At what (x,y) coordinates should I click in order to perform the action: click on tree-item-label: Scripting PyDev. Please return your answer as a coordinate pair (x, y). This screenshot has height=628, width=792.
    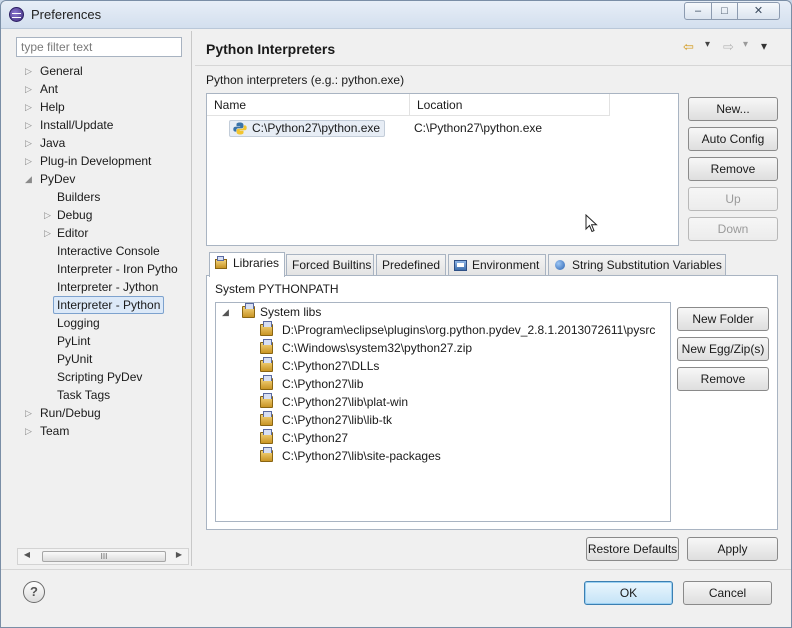
    Looking at the image, I should click on (100, 377).